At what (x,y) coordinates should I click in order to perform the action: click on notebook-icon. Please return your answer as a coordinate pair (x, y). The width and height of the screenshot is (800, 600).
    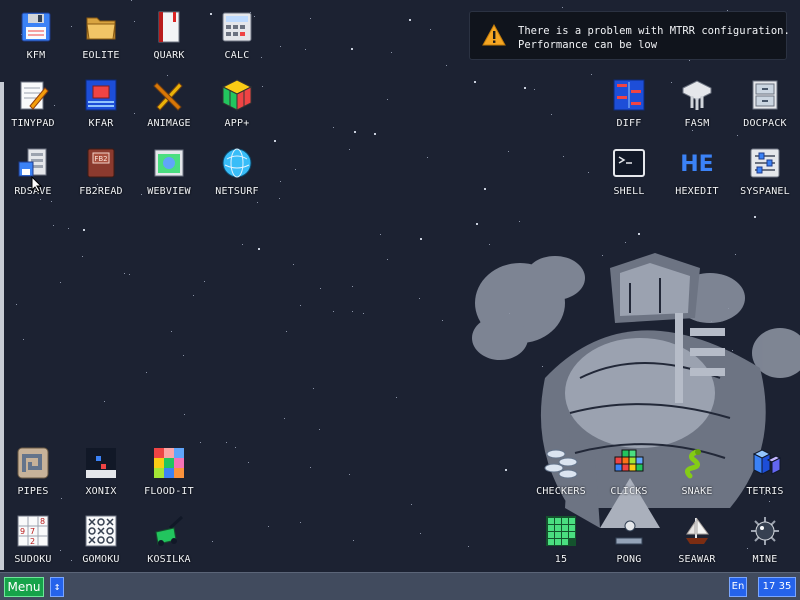
    Looking at the image, I should click on (169, 27).